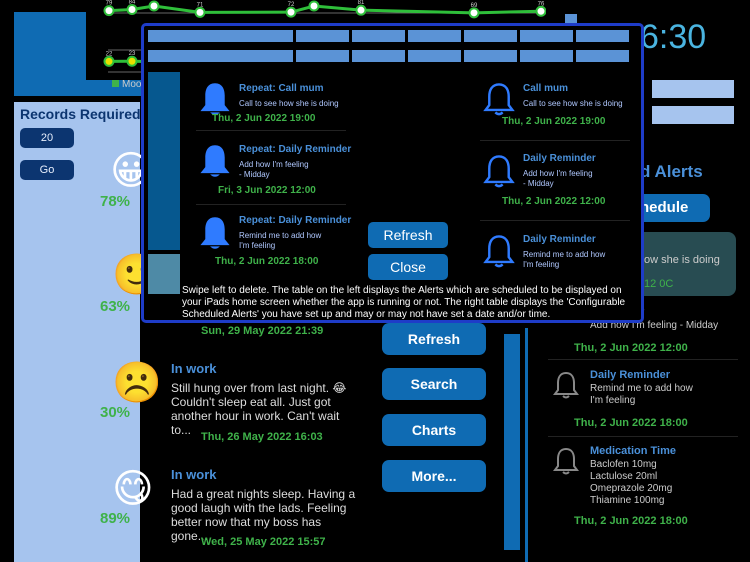  What do you see at coordinates (263, 542) in the screenshot?
I see `entry-date: Wed, 25 May 2022 15:57` at bounding box center [263, 542].